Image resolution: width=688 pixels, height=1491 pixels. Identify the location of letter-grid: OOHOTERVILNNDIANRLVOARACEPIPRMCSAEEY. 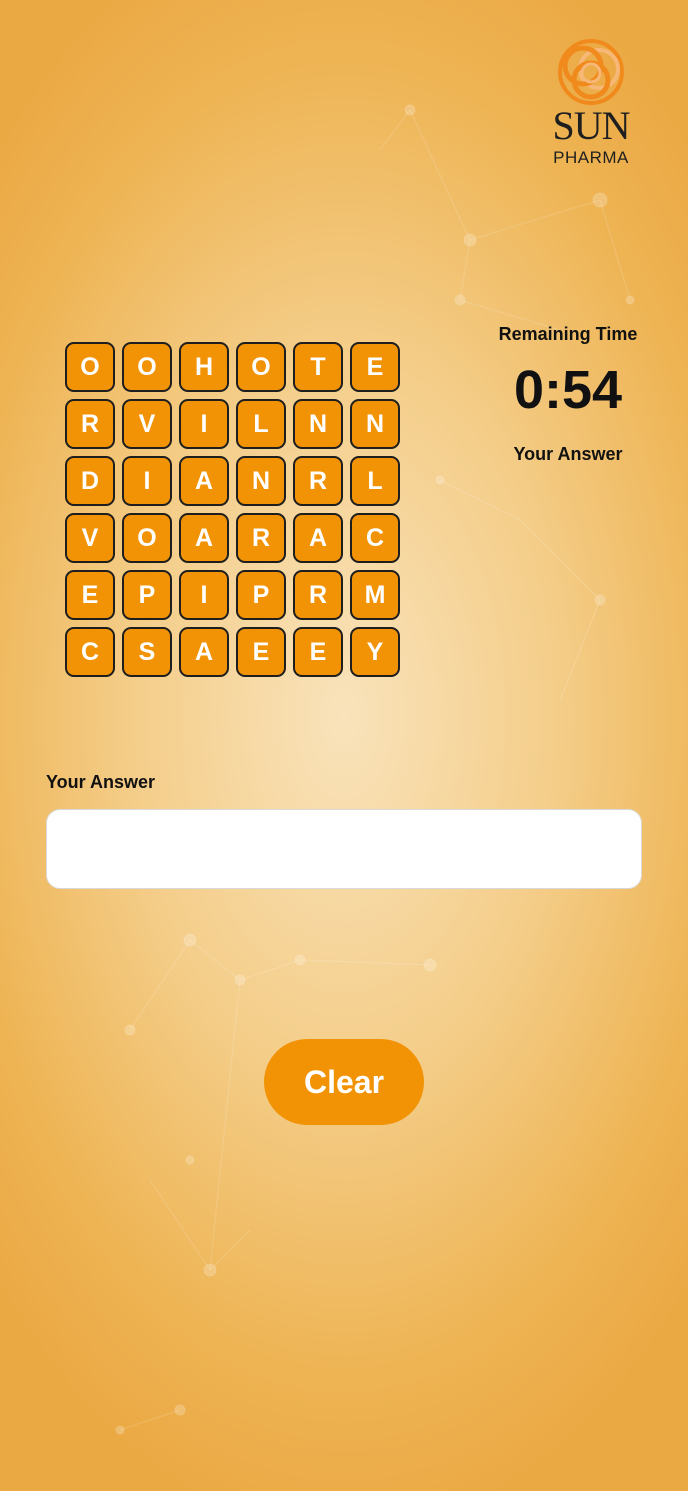
(233, 509).